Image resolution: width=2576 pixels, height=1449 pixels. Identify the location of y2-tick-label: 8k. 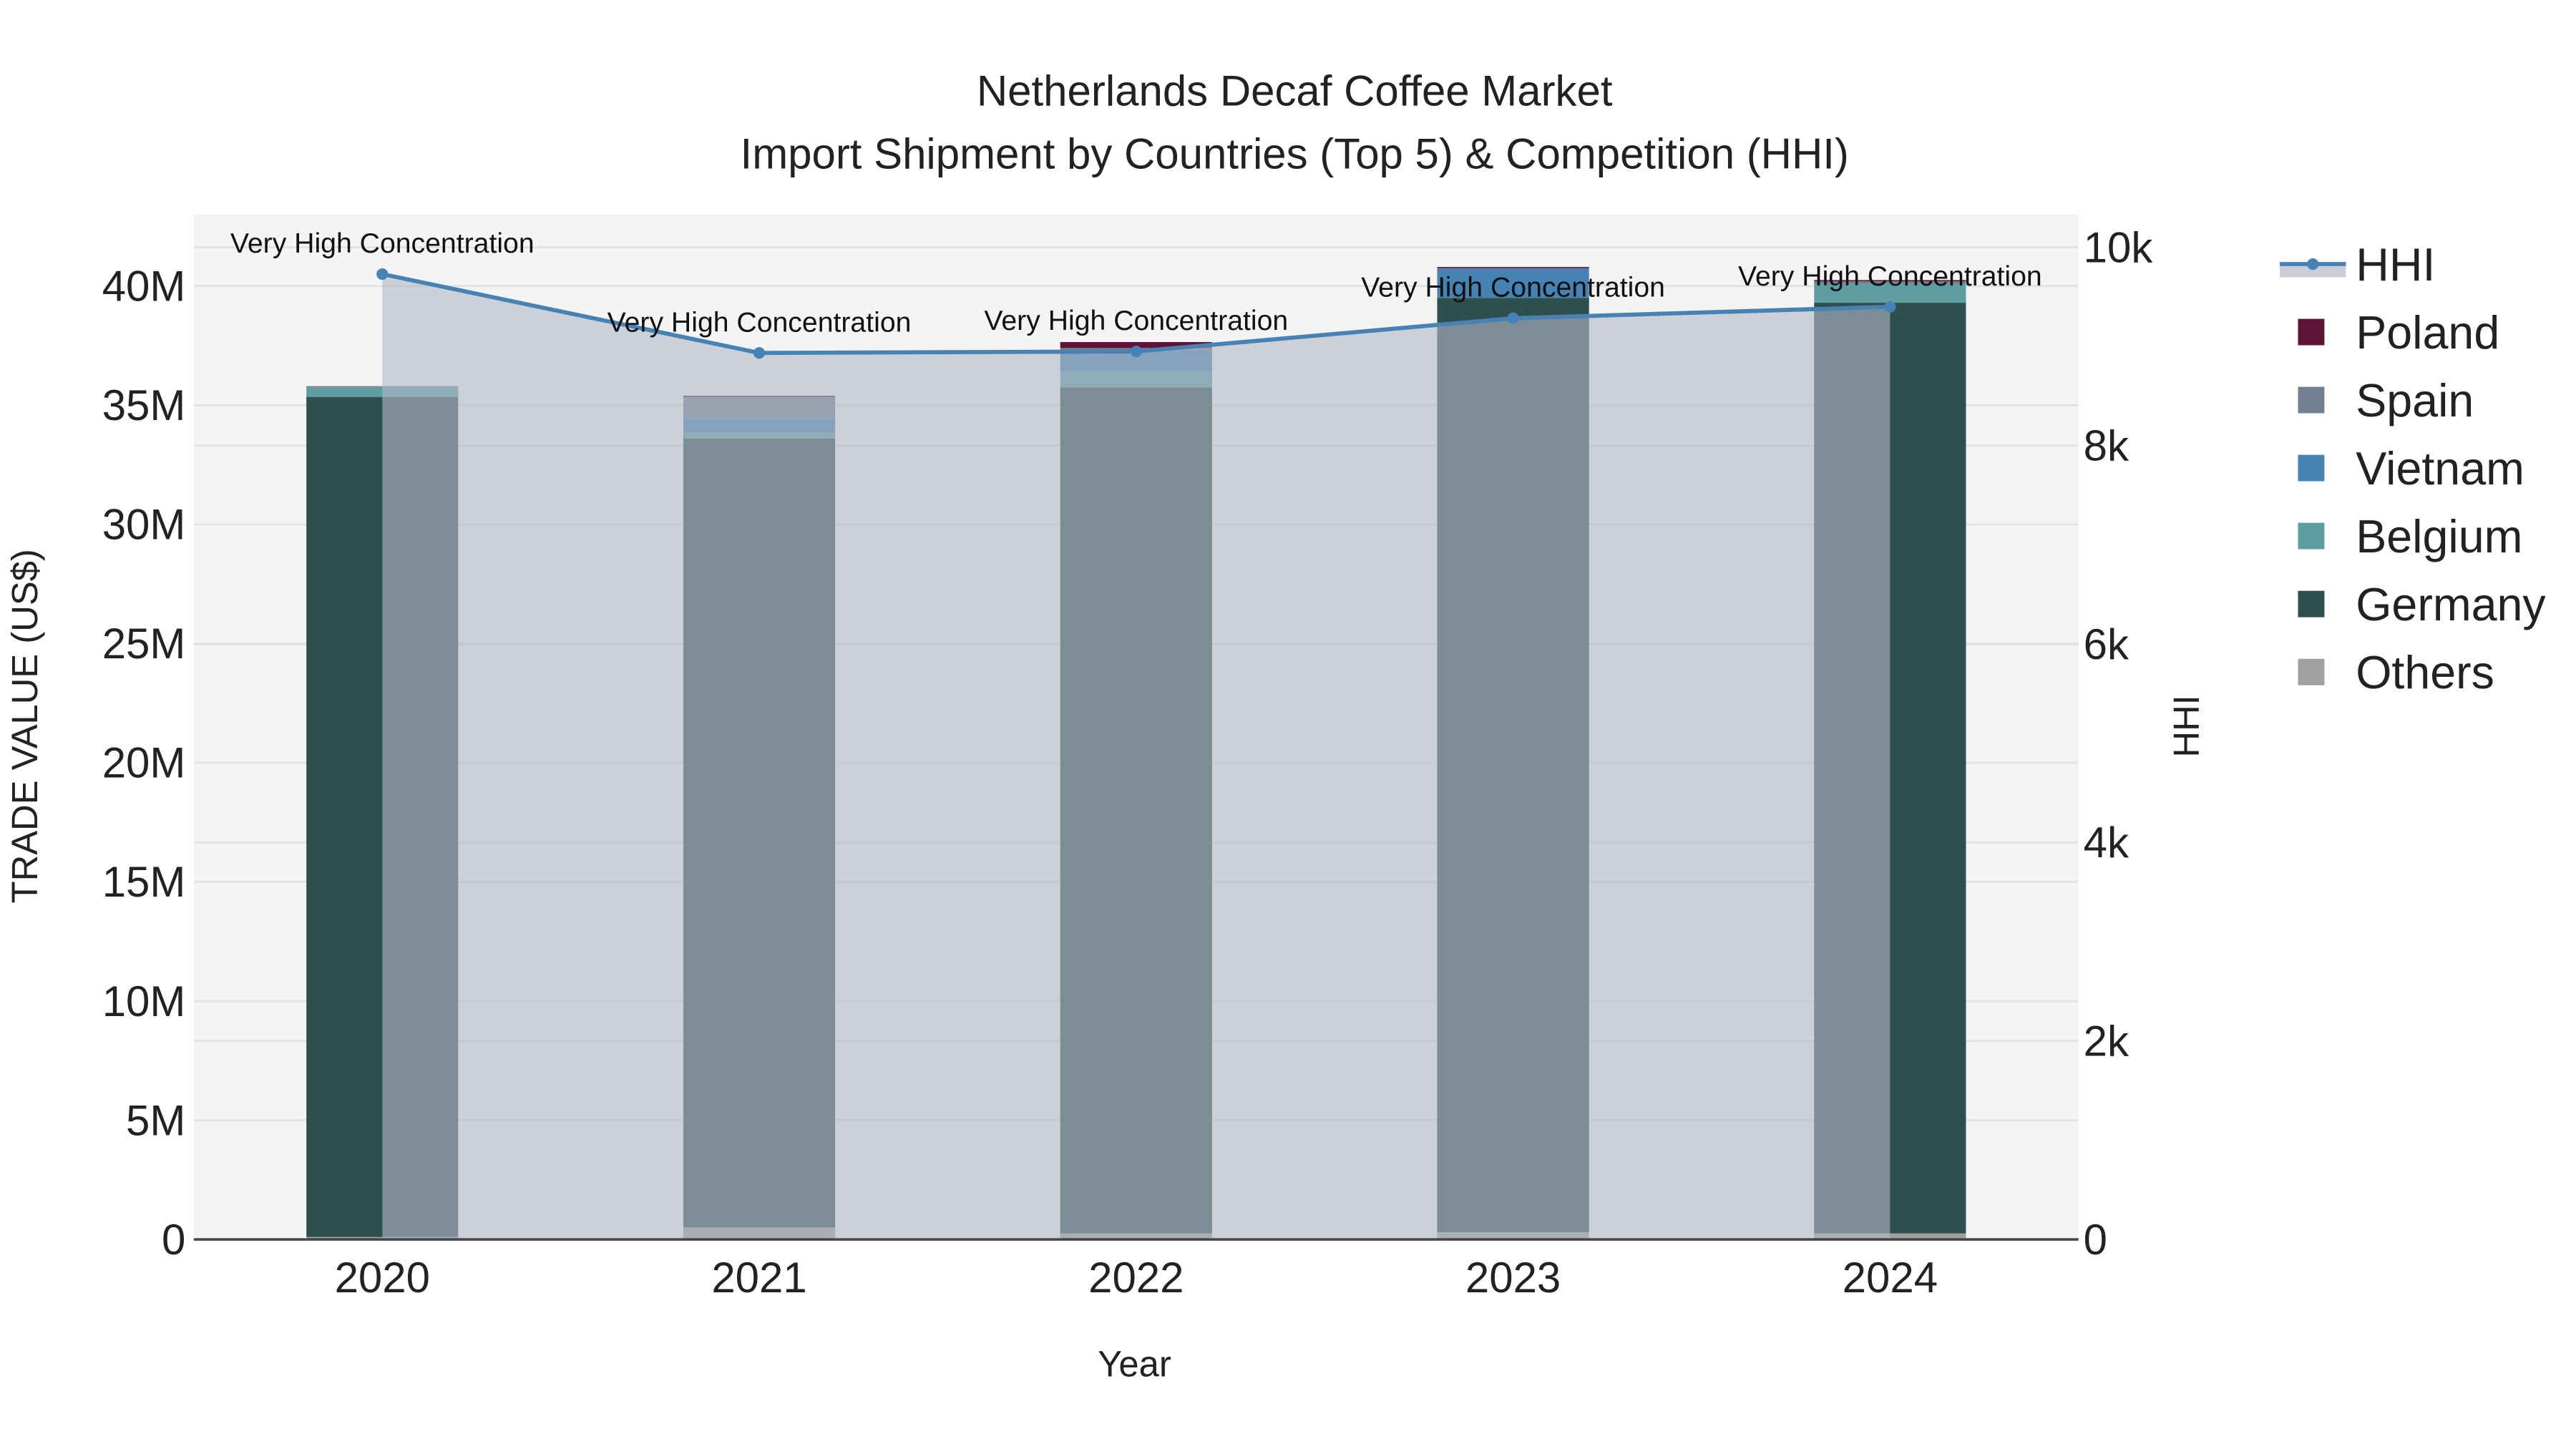
(2106, 446).